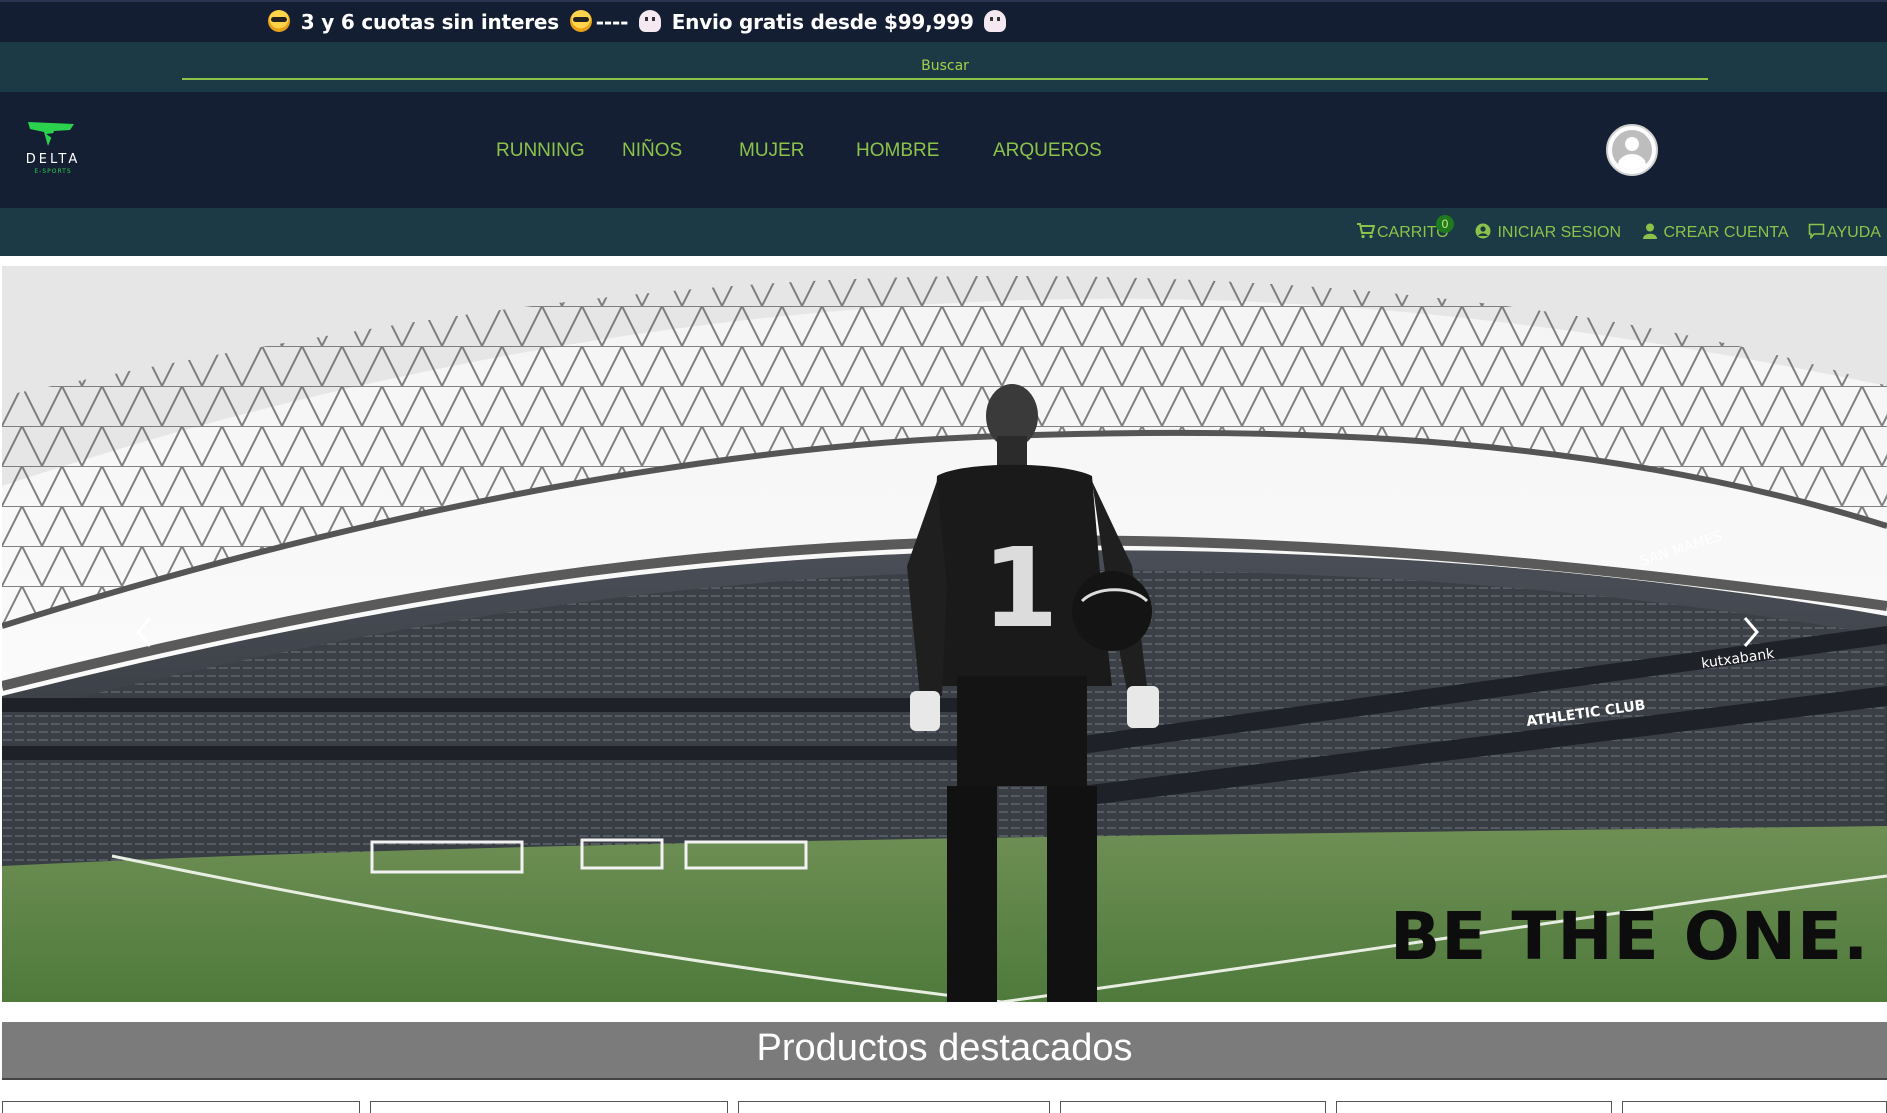 The width and height of the screenshot is (1887, 1113). Describe the element at coordinates (1816, 231) in the screenshot. I see `comment-icon` at that location.